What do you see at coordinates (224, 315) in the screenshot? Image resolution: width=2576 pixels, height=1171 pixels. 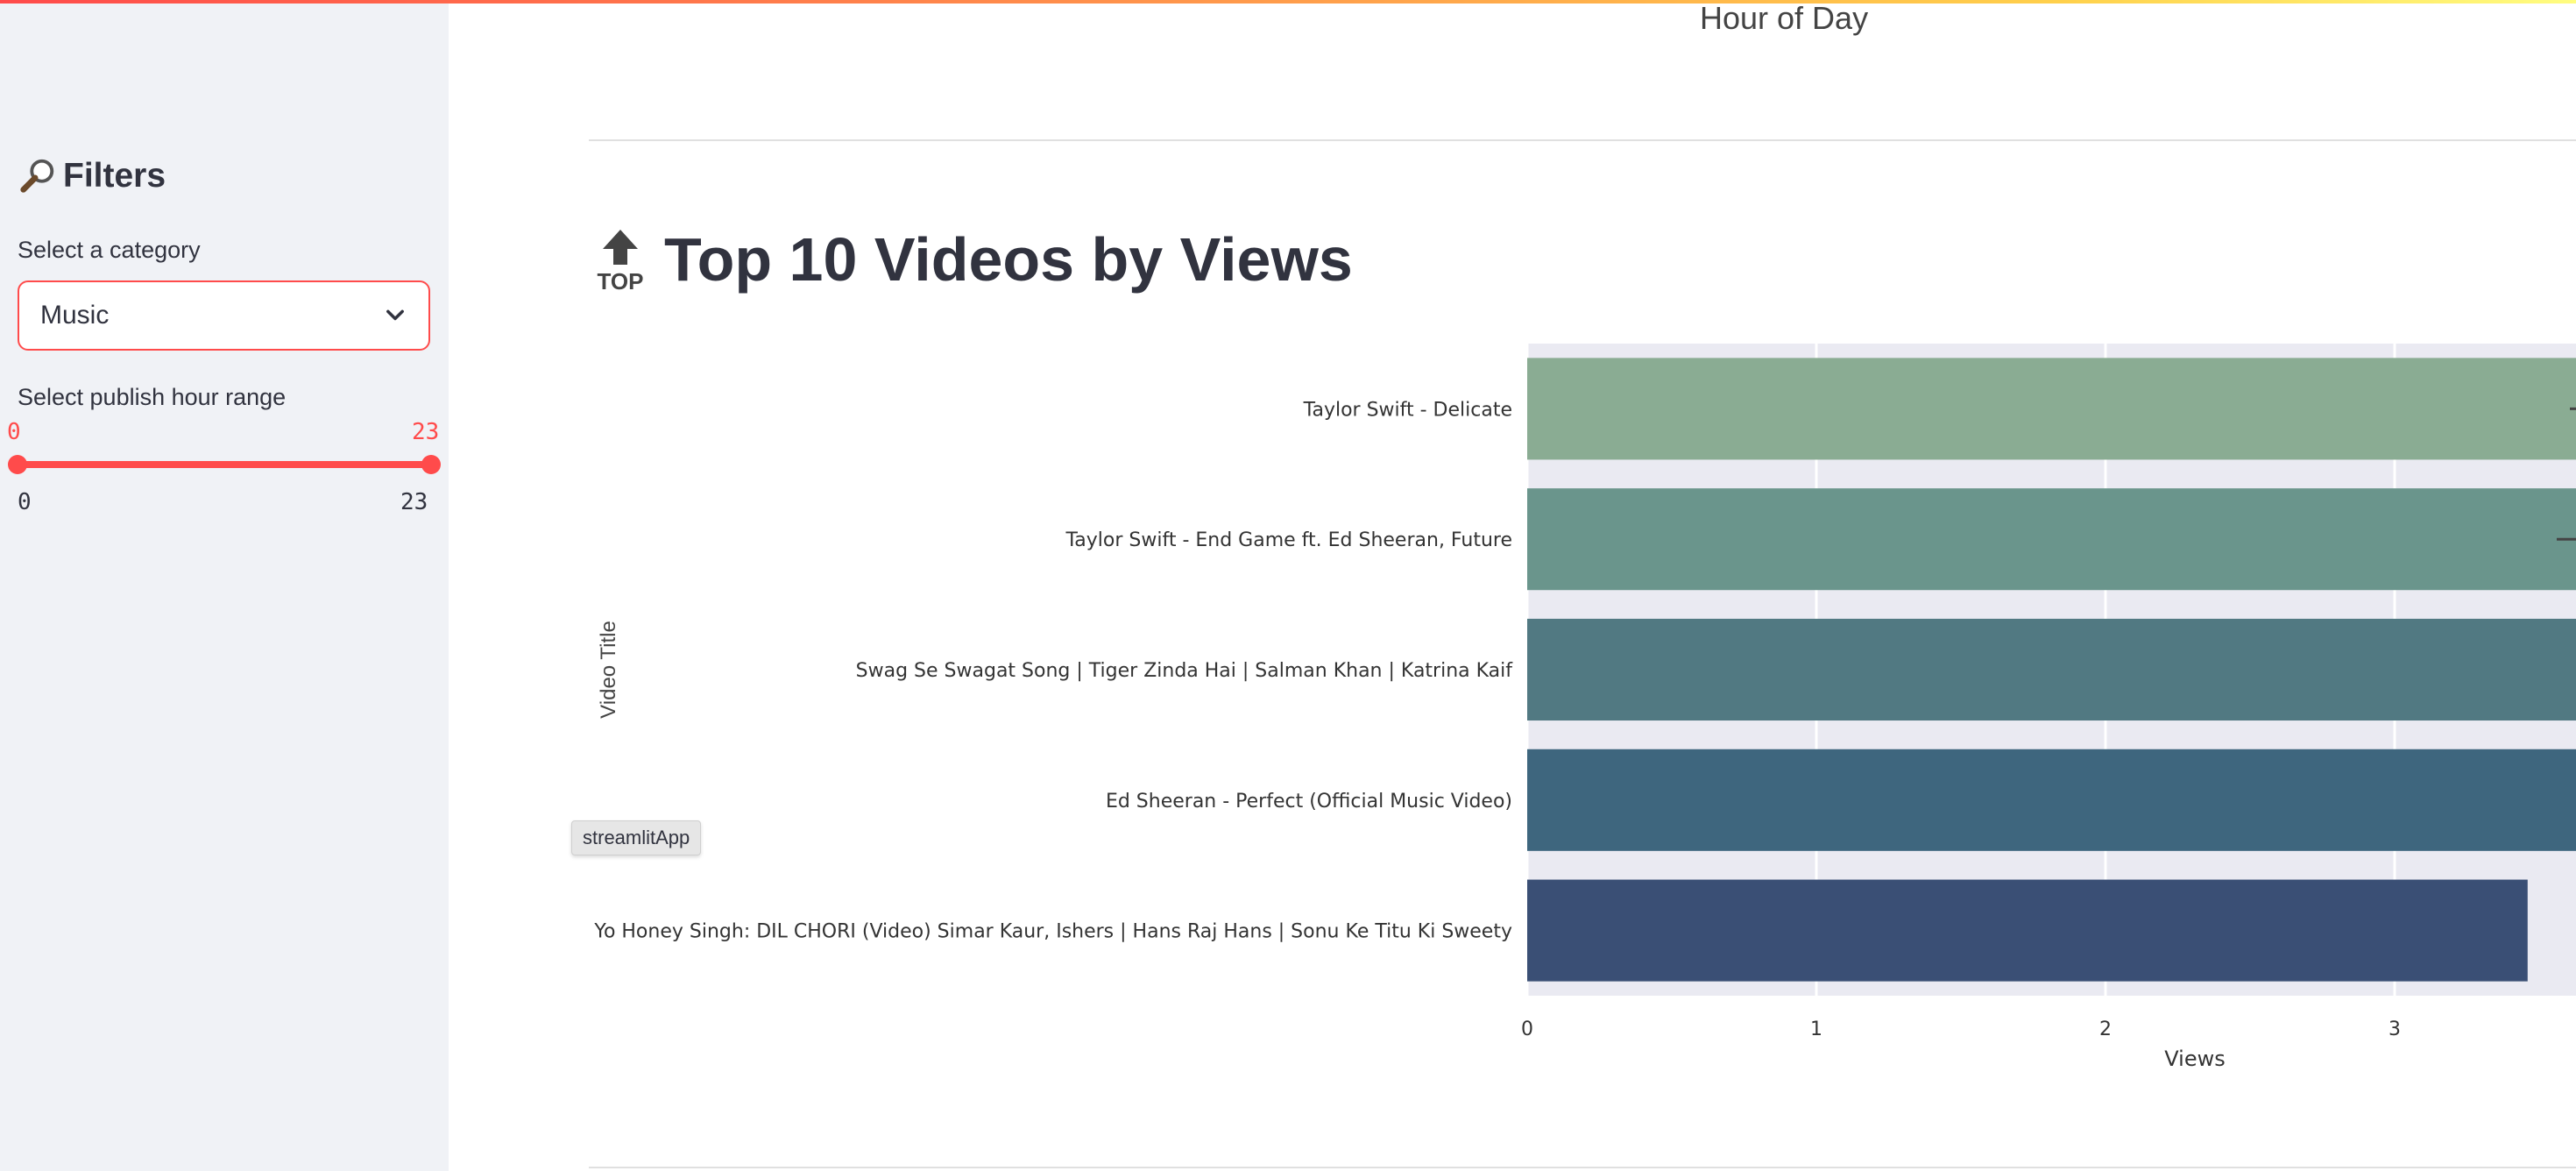 I see `category-select: Music` at bounding box center [224, 315].